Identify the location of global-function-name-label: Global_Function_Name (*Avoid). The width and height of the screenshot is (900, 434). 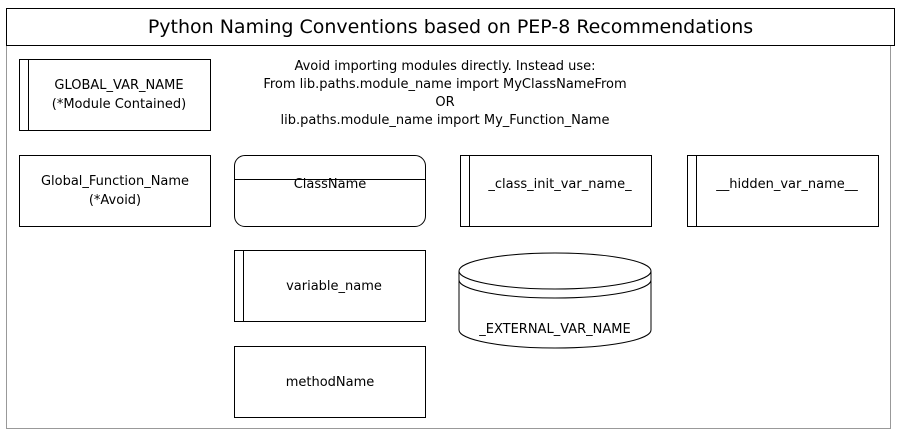
(115, 191).